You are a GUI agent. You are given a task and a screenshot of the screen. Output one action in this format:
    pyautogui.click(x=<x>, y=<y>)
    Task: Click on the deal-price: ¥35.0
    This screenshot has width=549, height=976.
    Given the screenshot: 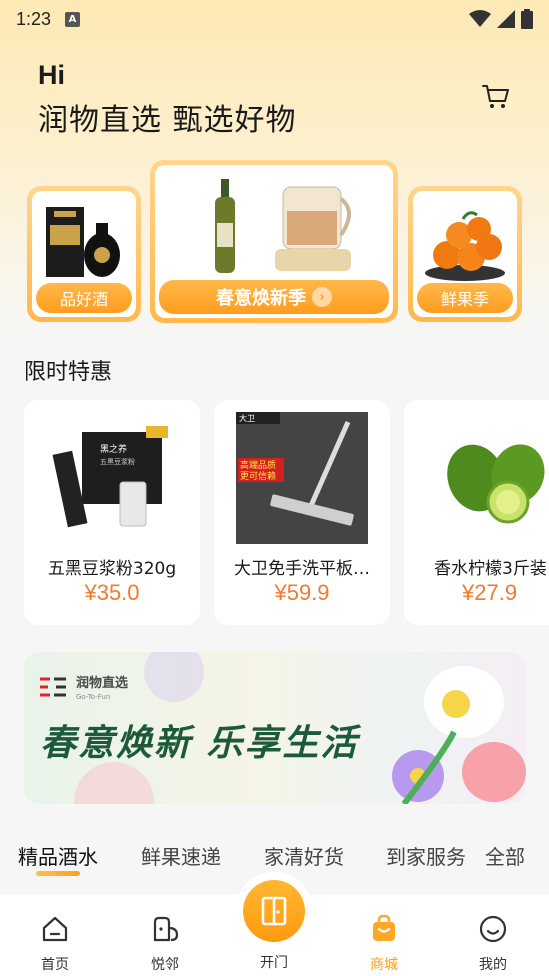 What is the action you would take?
    pyautogui.click(x=112, y=592)
    